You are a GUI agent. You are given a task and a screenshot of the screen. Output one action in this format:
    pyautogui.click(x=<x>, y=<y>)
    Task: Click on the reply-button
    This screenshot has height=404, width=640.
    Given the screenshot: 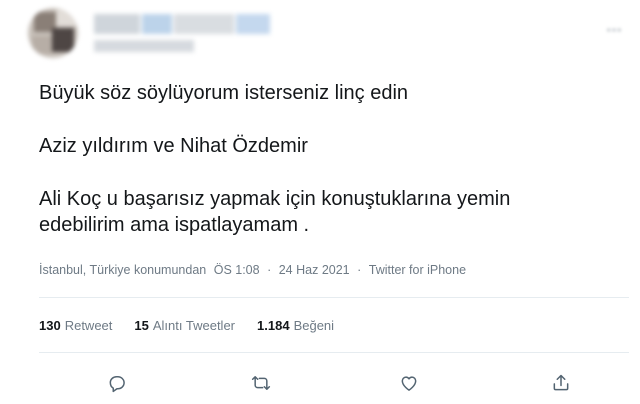 What is the action you would take?
    pyautogui.click(x=117, y=383)
    